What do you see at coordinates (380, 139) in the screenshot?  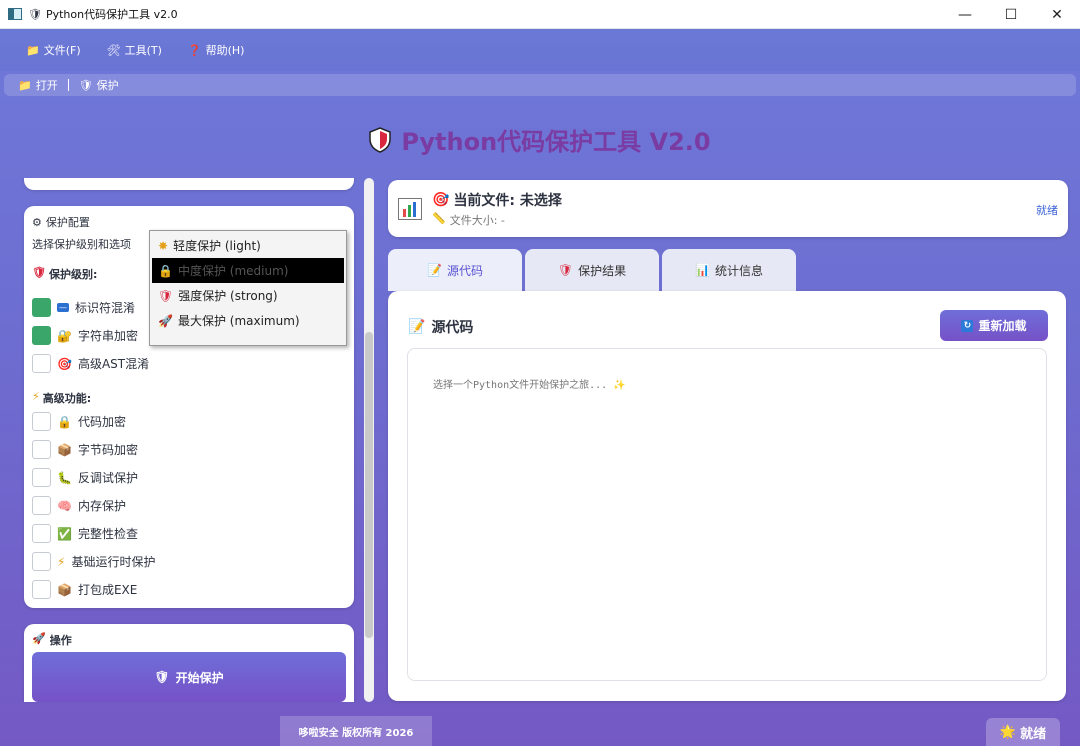 I see `shield-icon` at bounding box center [380, 139].